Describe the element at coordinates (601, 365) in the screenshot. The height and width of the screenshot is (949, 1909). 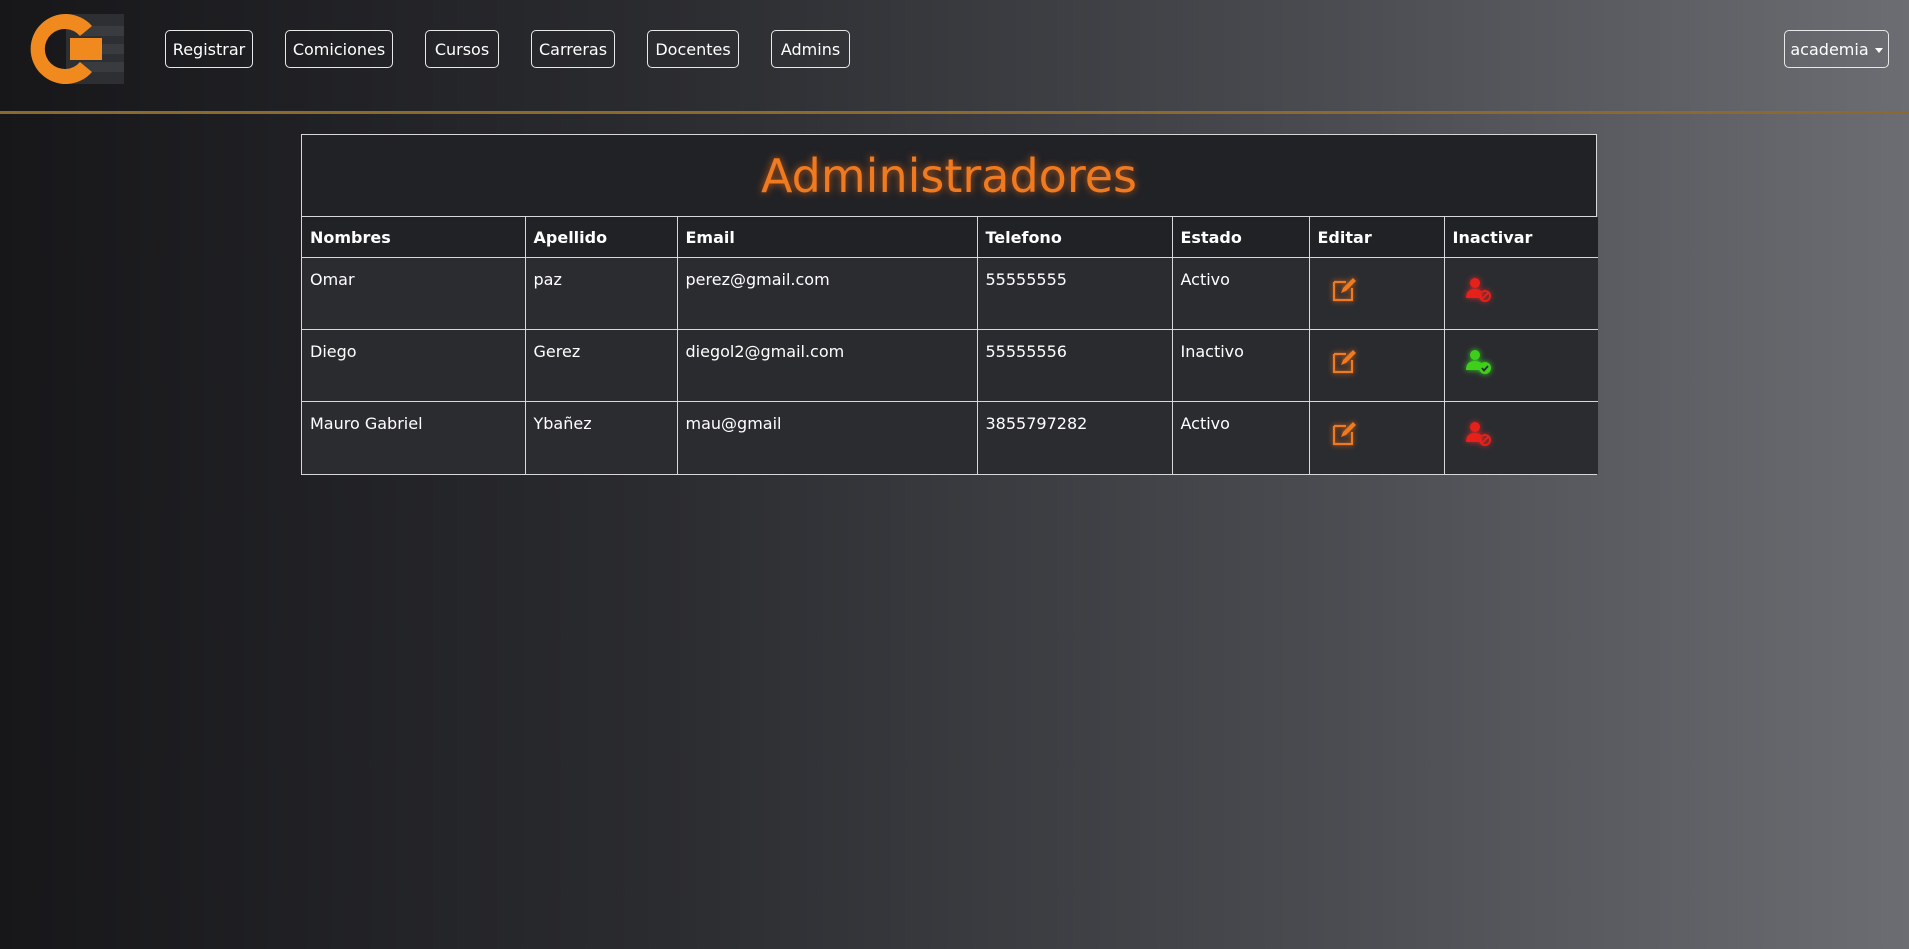
I see `cell-apellido: Gerez` at that location.